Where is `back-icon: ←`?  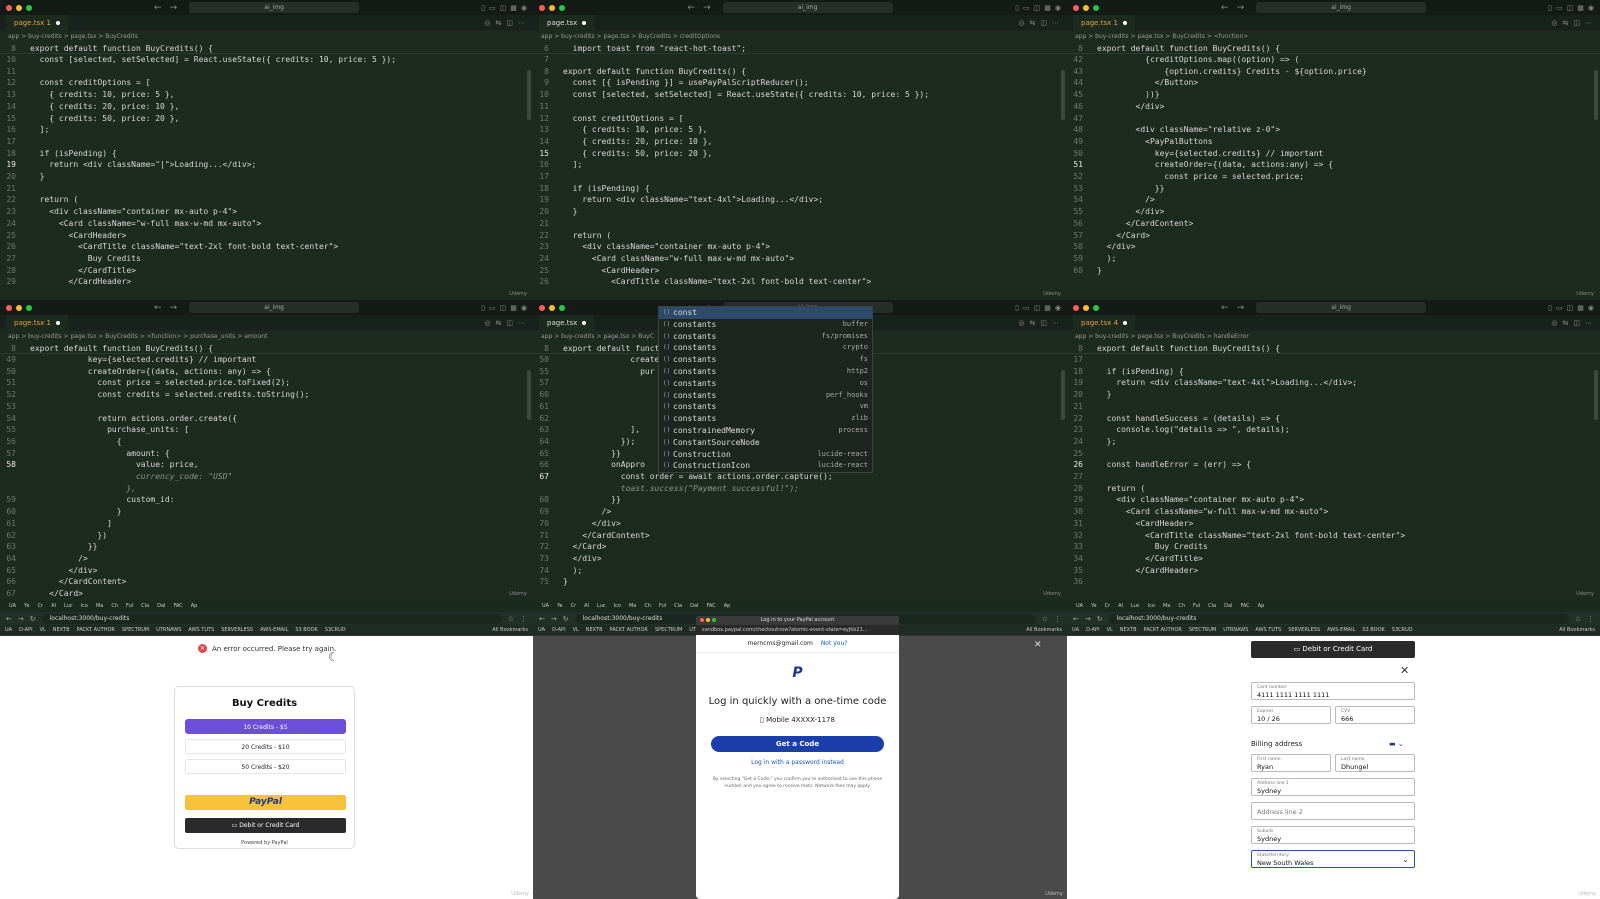
back-icon: ← is located at coordinates (542, 619).